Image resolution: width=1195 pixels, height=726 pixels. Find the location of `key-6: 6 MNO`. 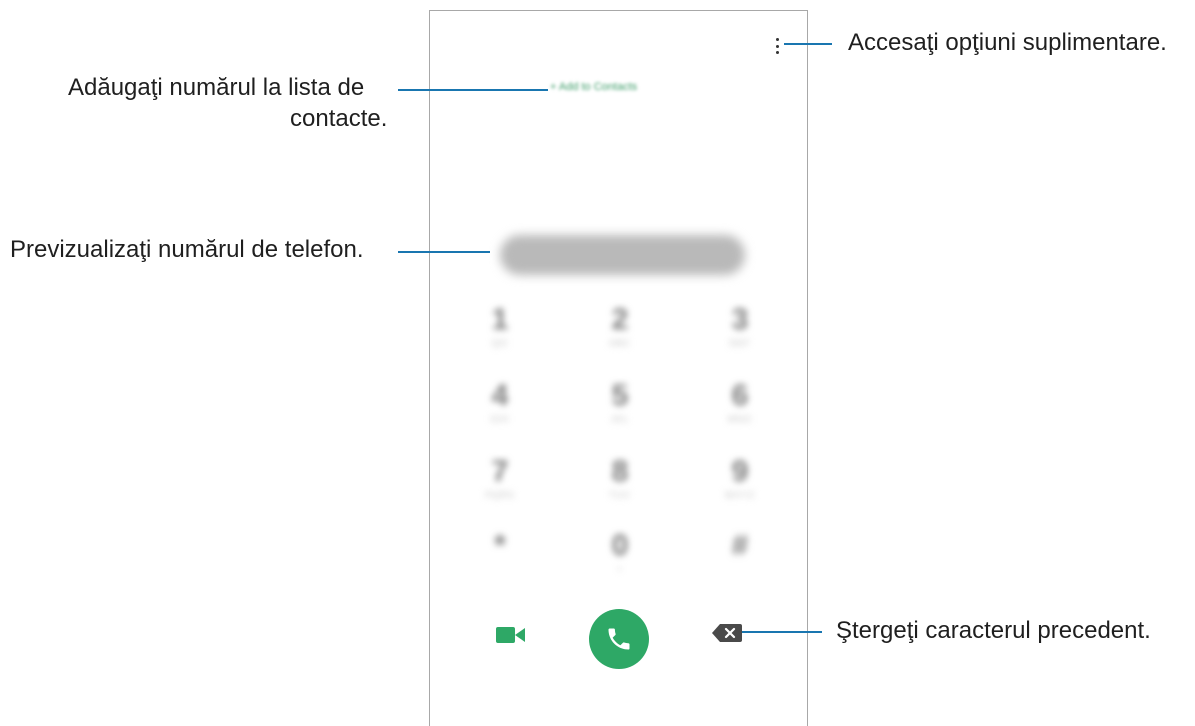

key-6: 6 MNO is located at coordinates (740, 402).